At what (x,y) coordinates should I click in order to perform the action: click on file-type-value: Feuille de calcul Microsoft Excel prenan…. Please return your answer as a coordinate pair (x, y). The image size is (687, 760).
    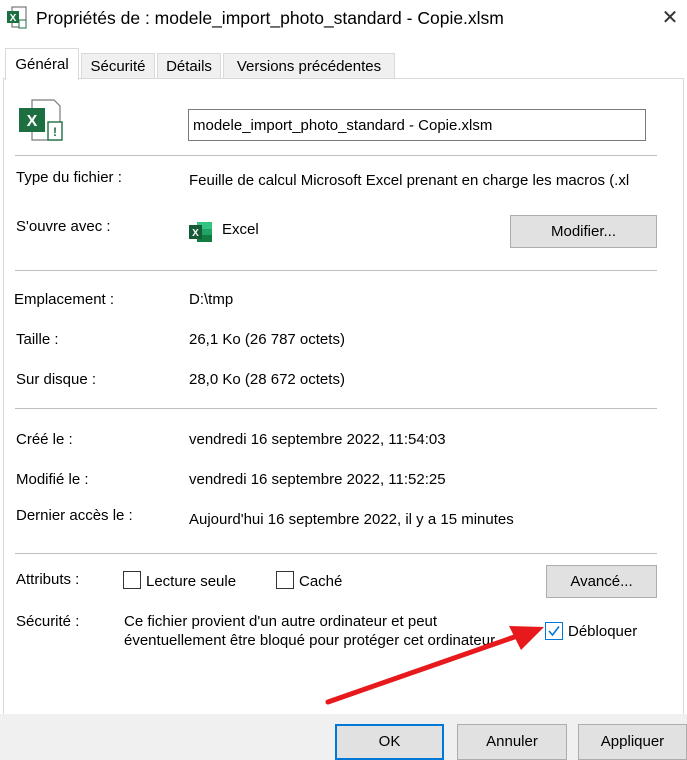
    Looking at the image, I should click on (409, 180).